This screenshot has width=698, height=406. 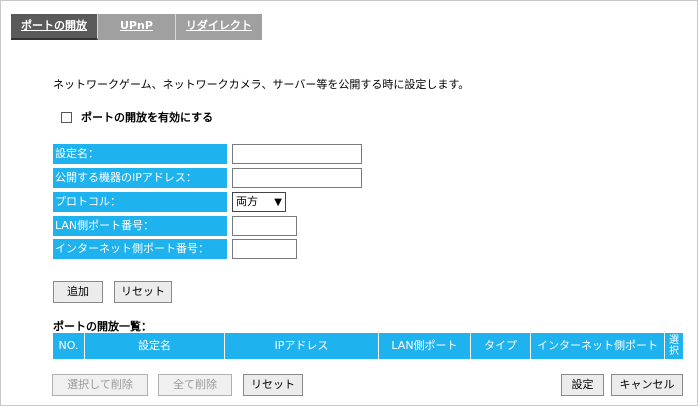 I want to click on reset-list-button: リセット, so click(x=273, y=385).